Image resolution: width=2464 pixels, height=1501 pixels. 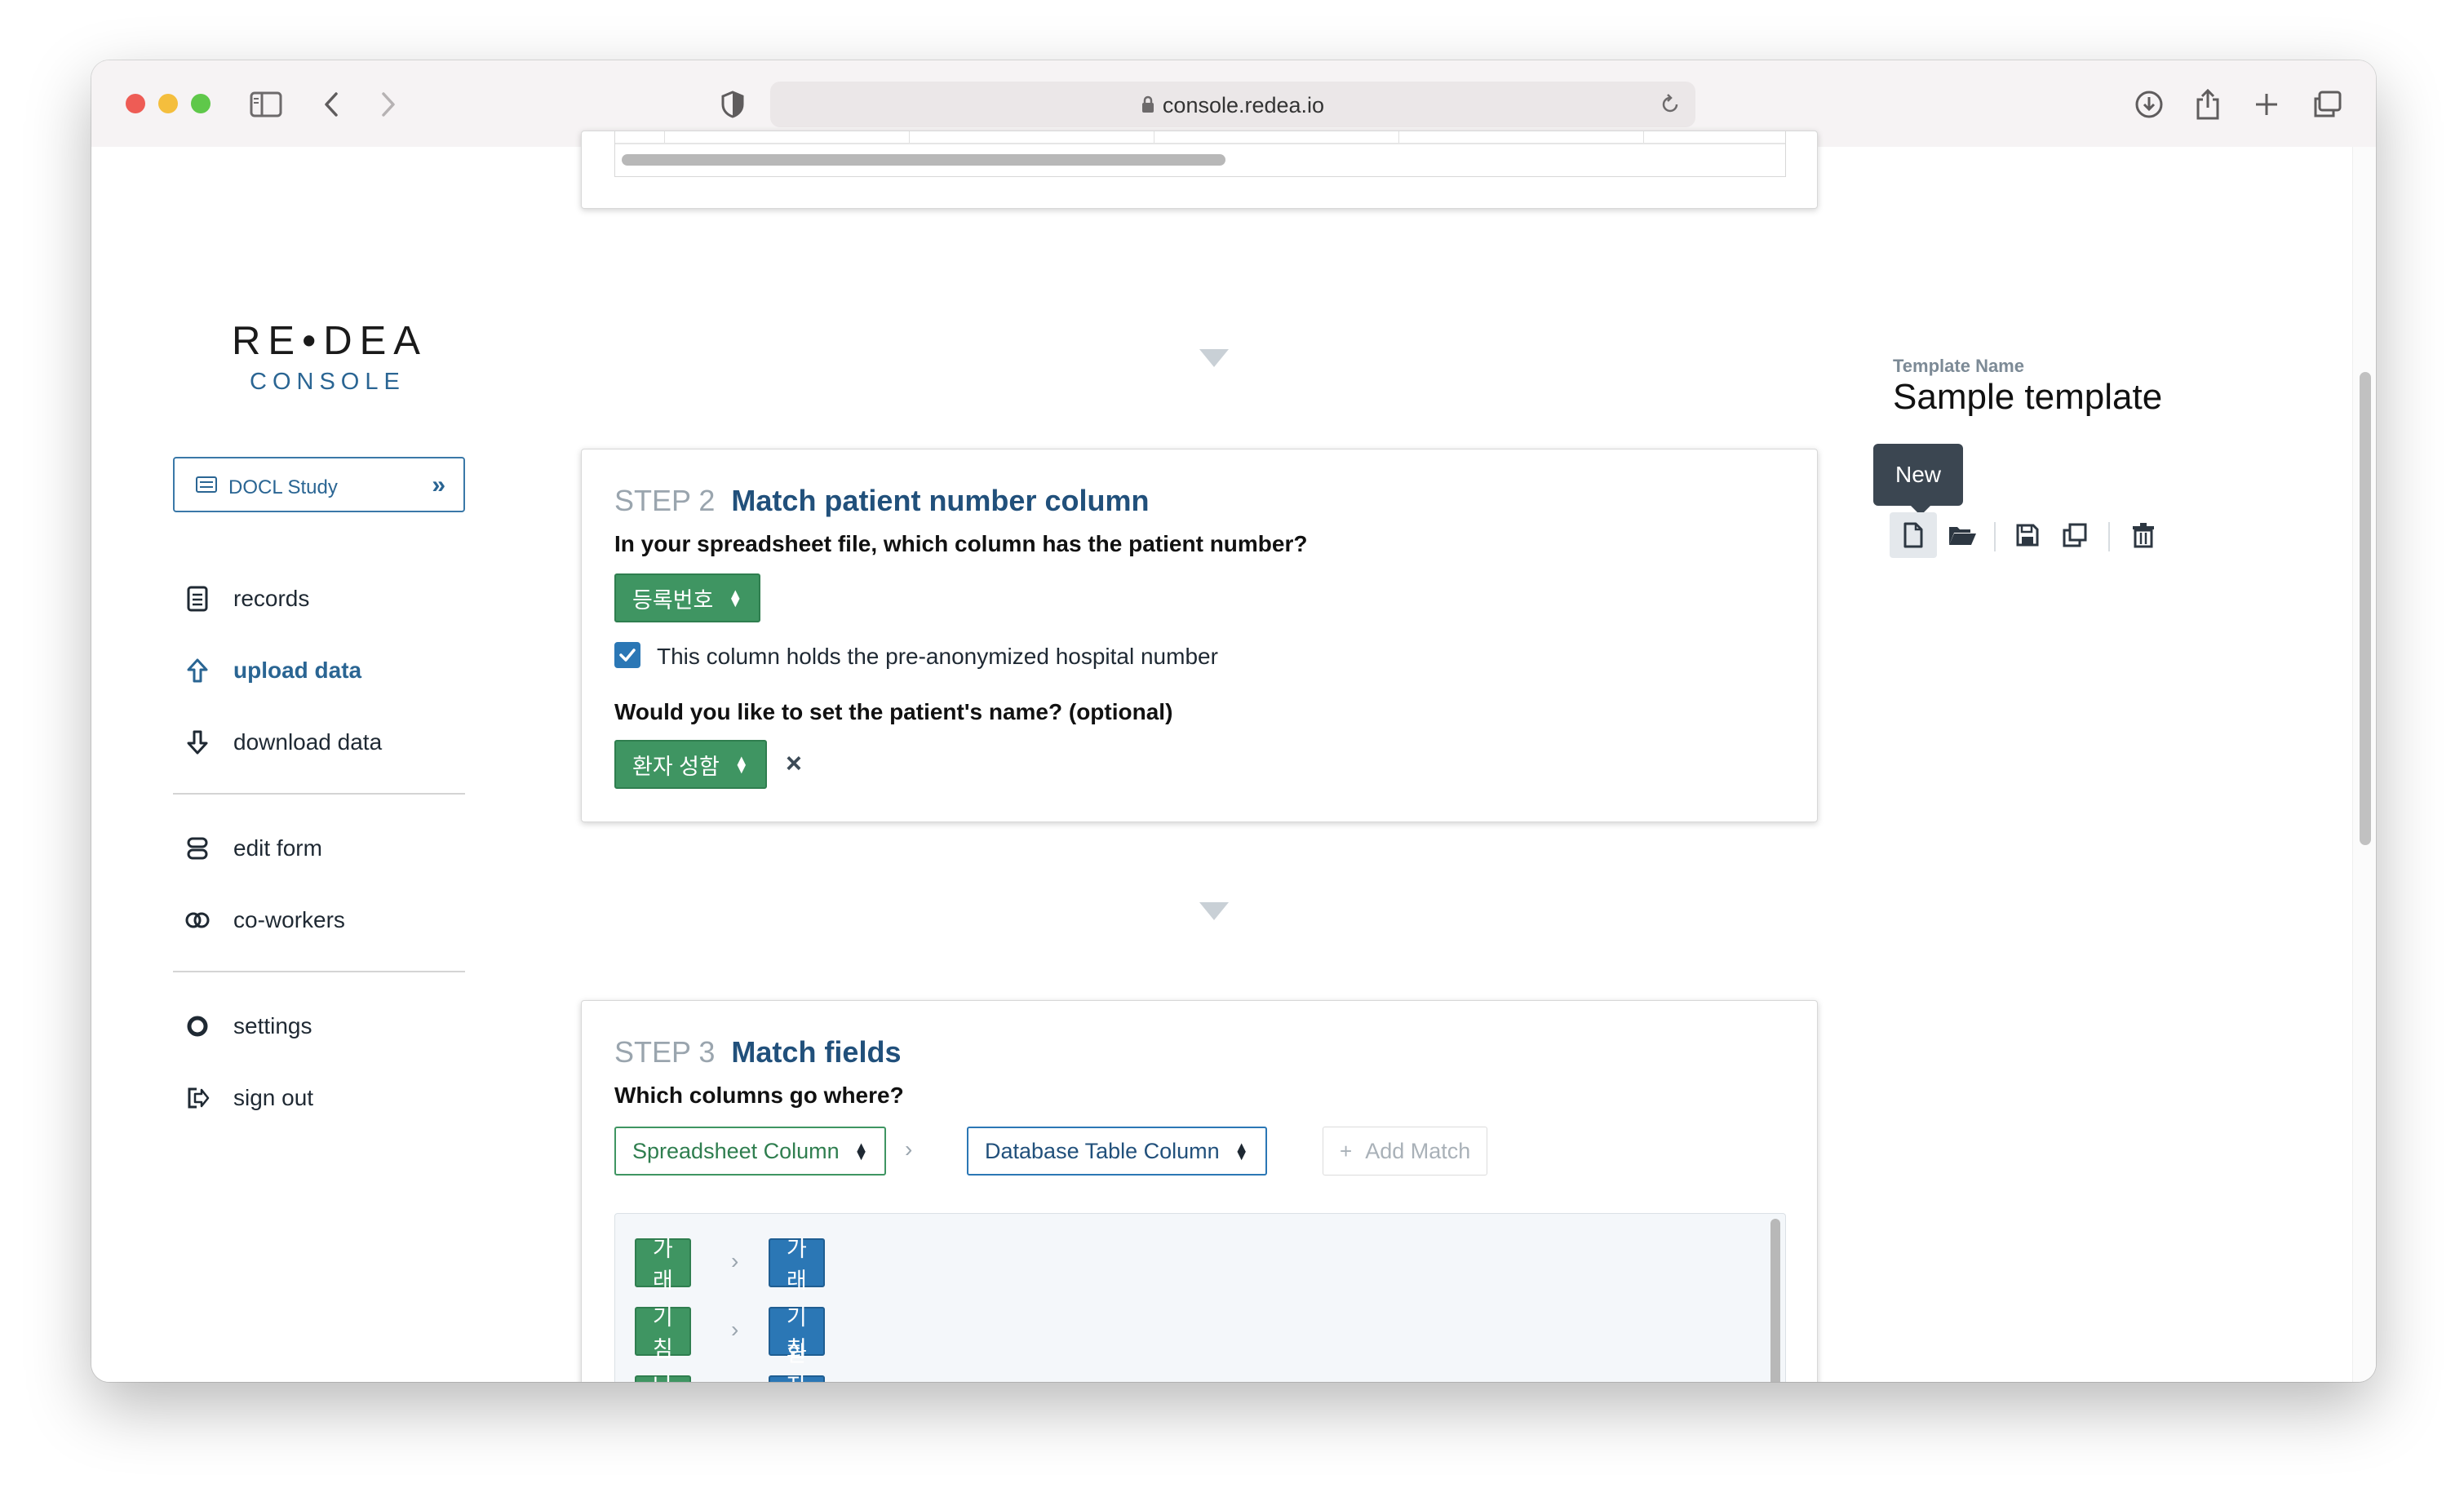 What do you see at coordinates (1147, 106) in the screenshot?
I see `lock-icon` at bounding box center [1147, 106].